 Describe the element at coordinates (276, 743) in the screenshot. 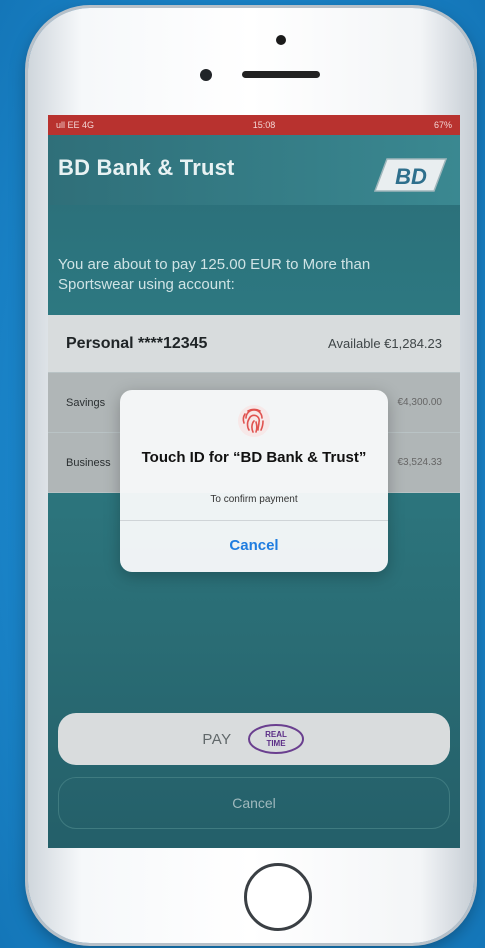

I see `svg-text: TIME` at that location.